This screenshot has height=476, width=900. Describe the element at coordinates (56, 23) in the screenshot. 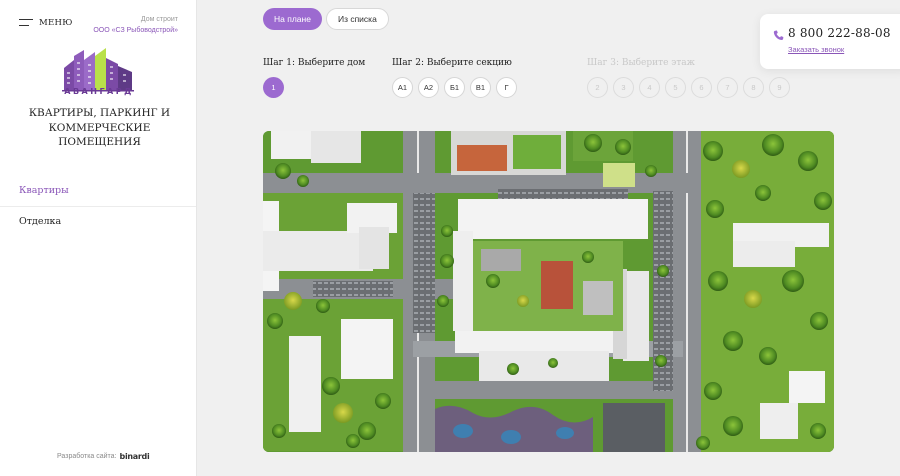

I see `menu-label: МЕНЮ` at that location.